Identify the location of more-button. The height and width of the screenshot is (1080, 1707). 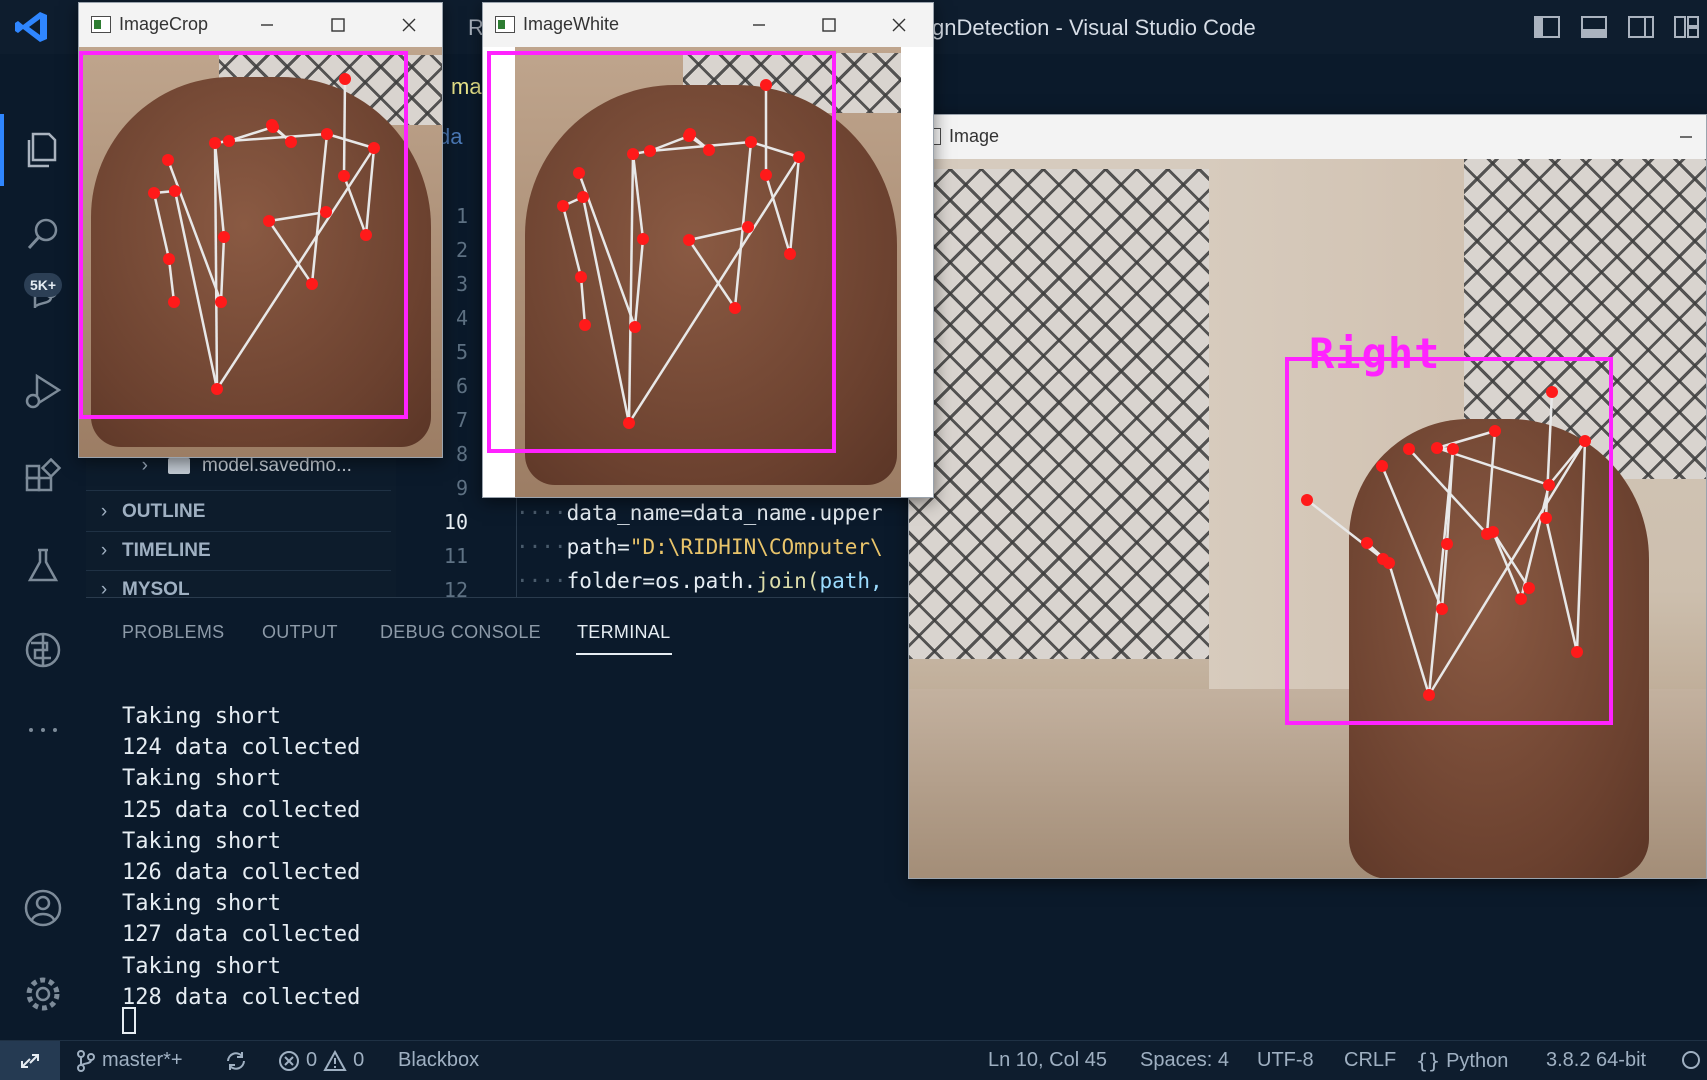
(43, 730).